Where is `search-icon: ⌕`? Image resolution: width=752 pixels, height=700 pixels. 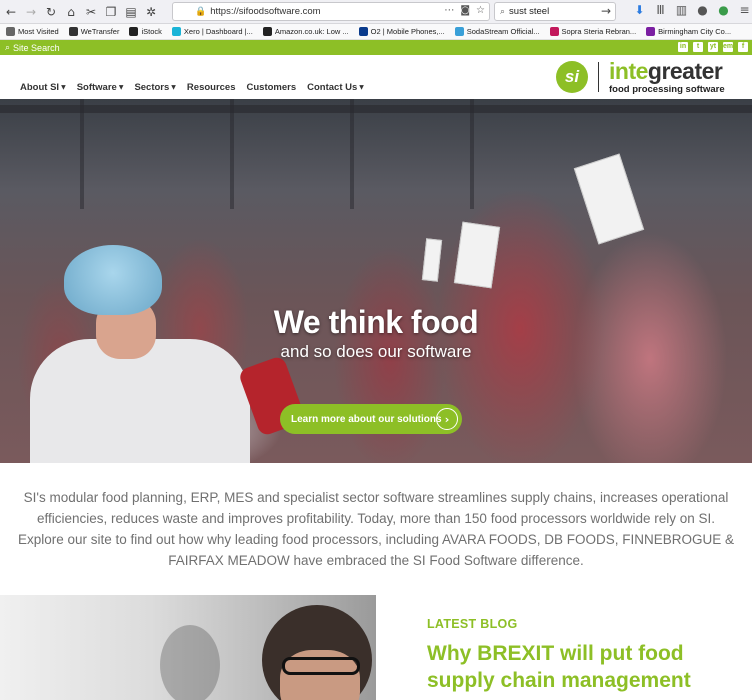
search-icon: ⌕ is located at coordinates (503, 11).